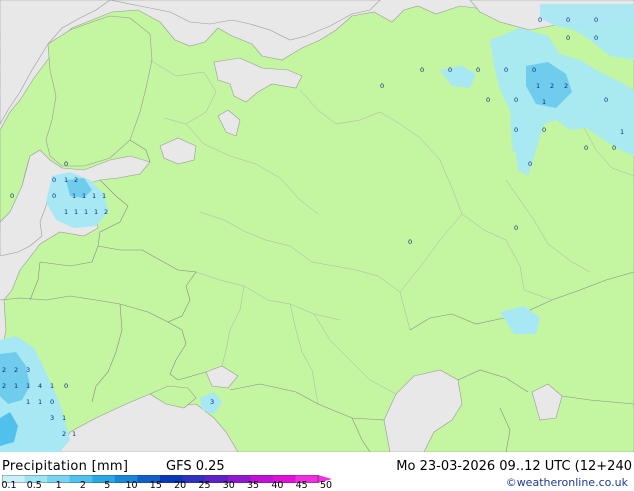 The height and width of the screenshot is (491, 634). What do you see at coordinates (195, 466) in the screenshot?
I see `model-name: GFS 0.25` at bounding box center [195, 466].